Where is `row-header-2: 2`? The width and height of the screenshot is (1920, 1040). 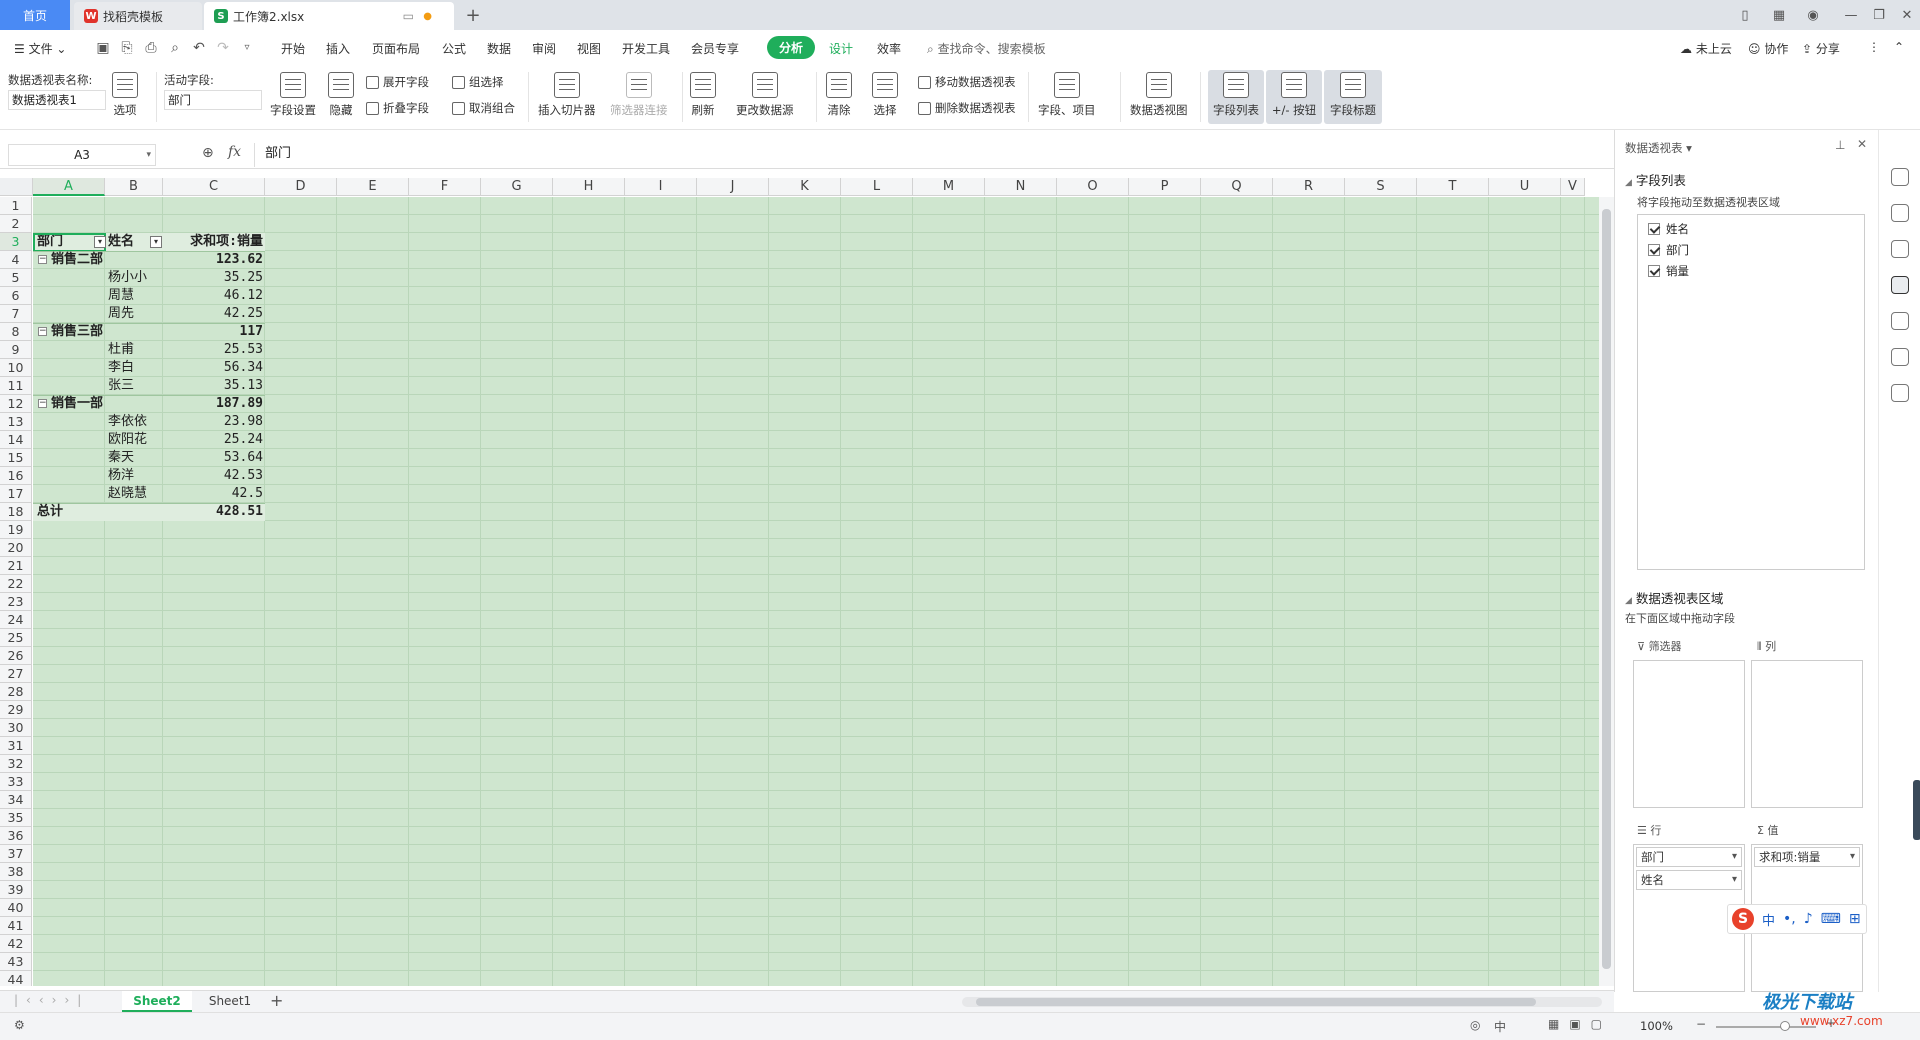
row-header-2: 2 is located at coordinates (16, 224).